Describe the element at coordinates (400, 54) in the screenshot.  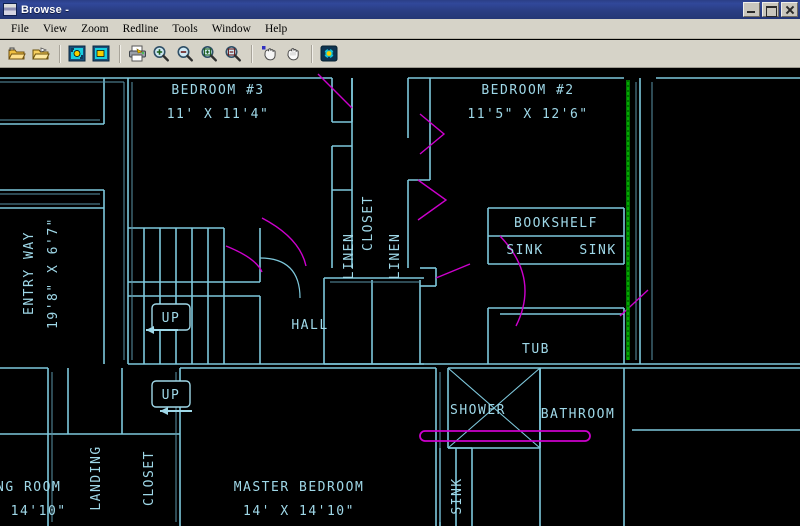
I see `toolbar` at that location.